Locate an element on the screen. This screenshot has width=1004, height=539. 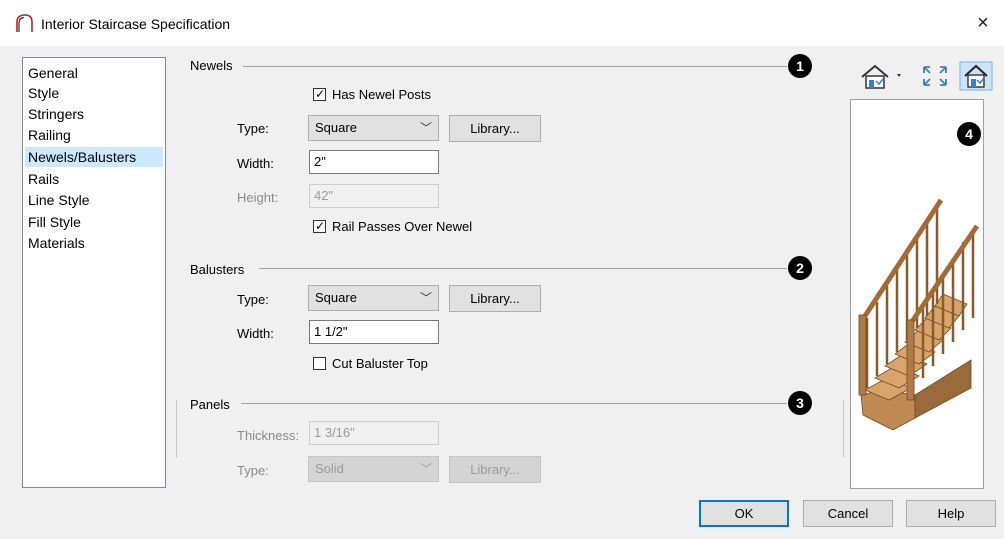
panel-thickness-input: 1 3/16" is located at coordinates (374, 433).